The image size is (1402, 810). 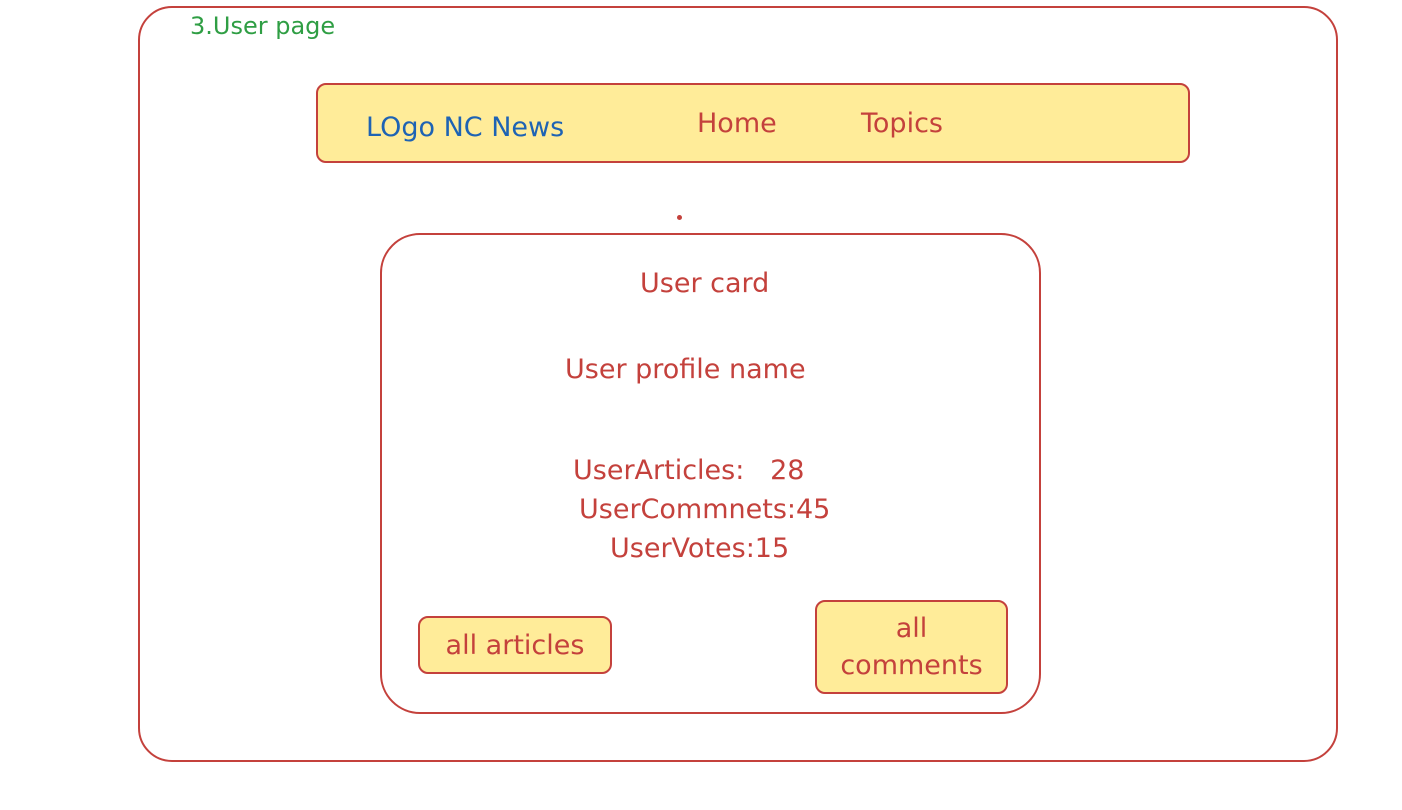 What do you see at coordinates (465, 127) in the screenshot?
I see `nav-logo: LOgo NC News` at bounding box center [465, 127].